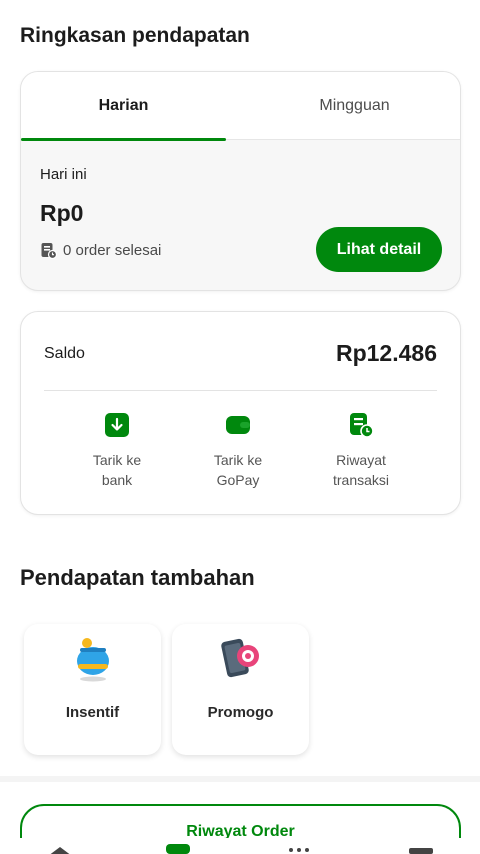  What do you see at coordinates (240, 689) in the screenshot?
I see `promogo-card: Promogo` at bounding box center [240, 689].